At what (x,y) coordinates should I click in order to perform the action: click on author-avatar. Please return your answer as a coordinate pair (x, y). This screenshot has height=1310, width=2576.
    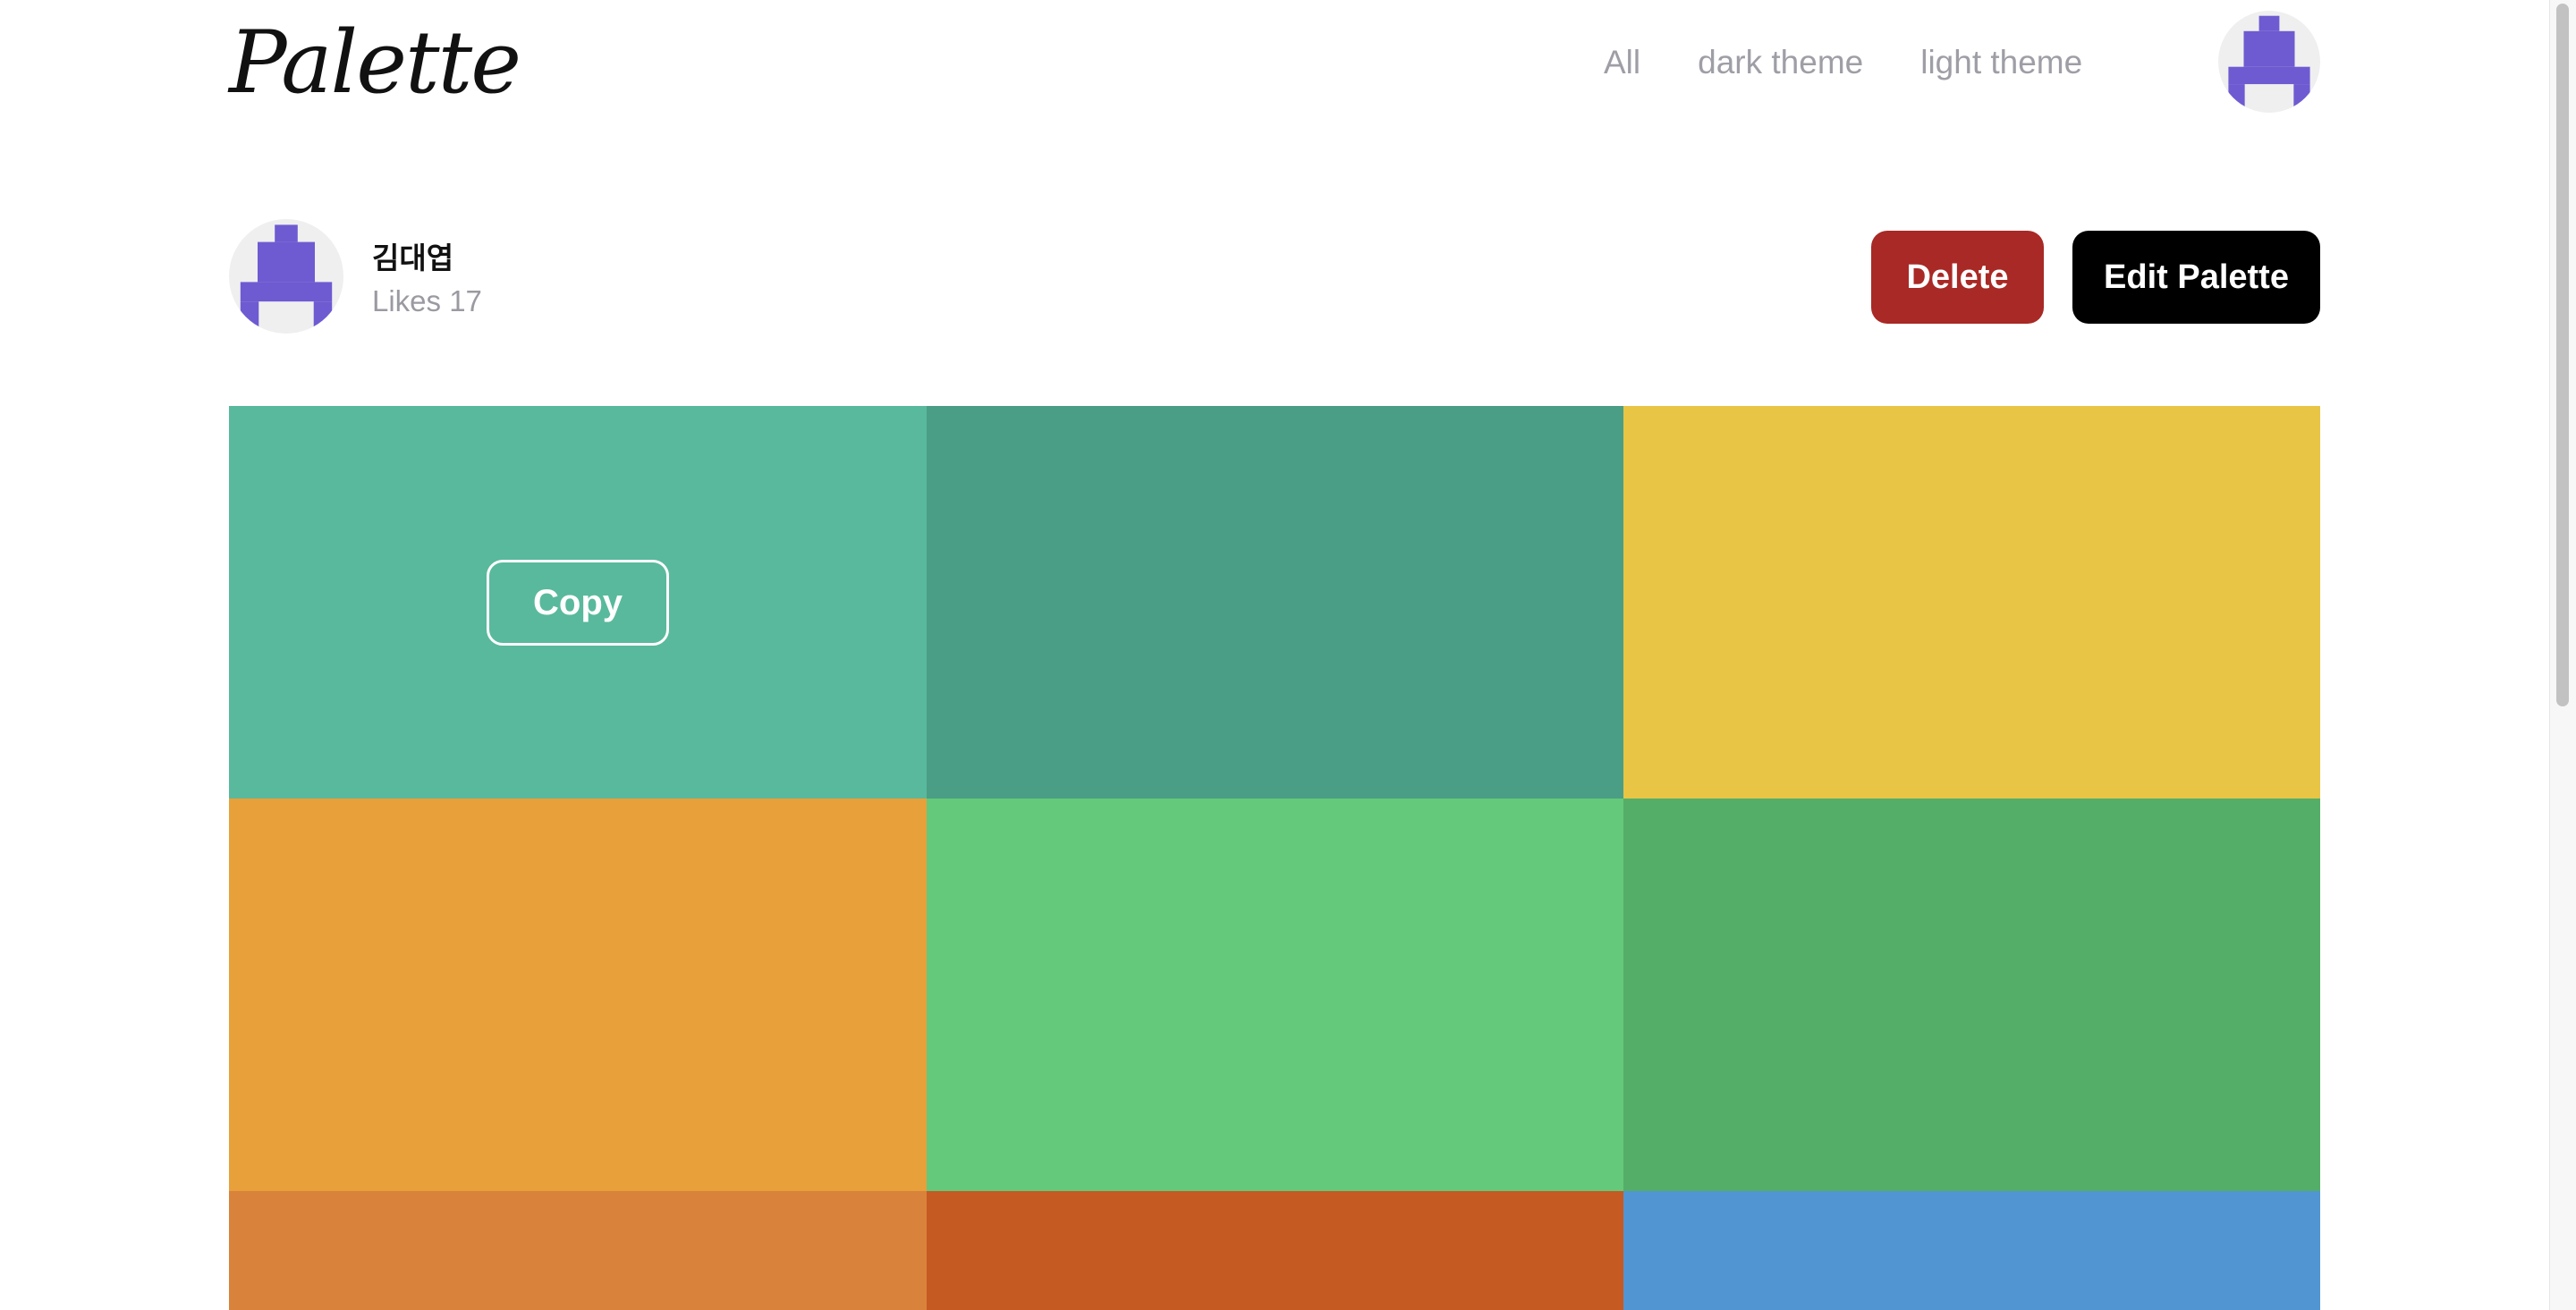
    Looking at the image, I should click on (286, 276).